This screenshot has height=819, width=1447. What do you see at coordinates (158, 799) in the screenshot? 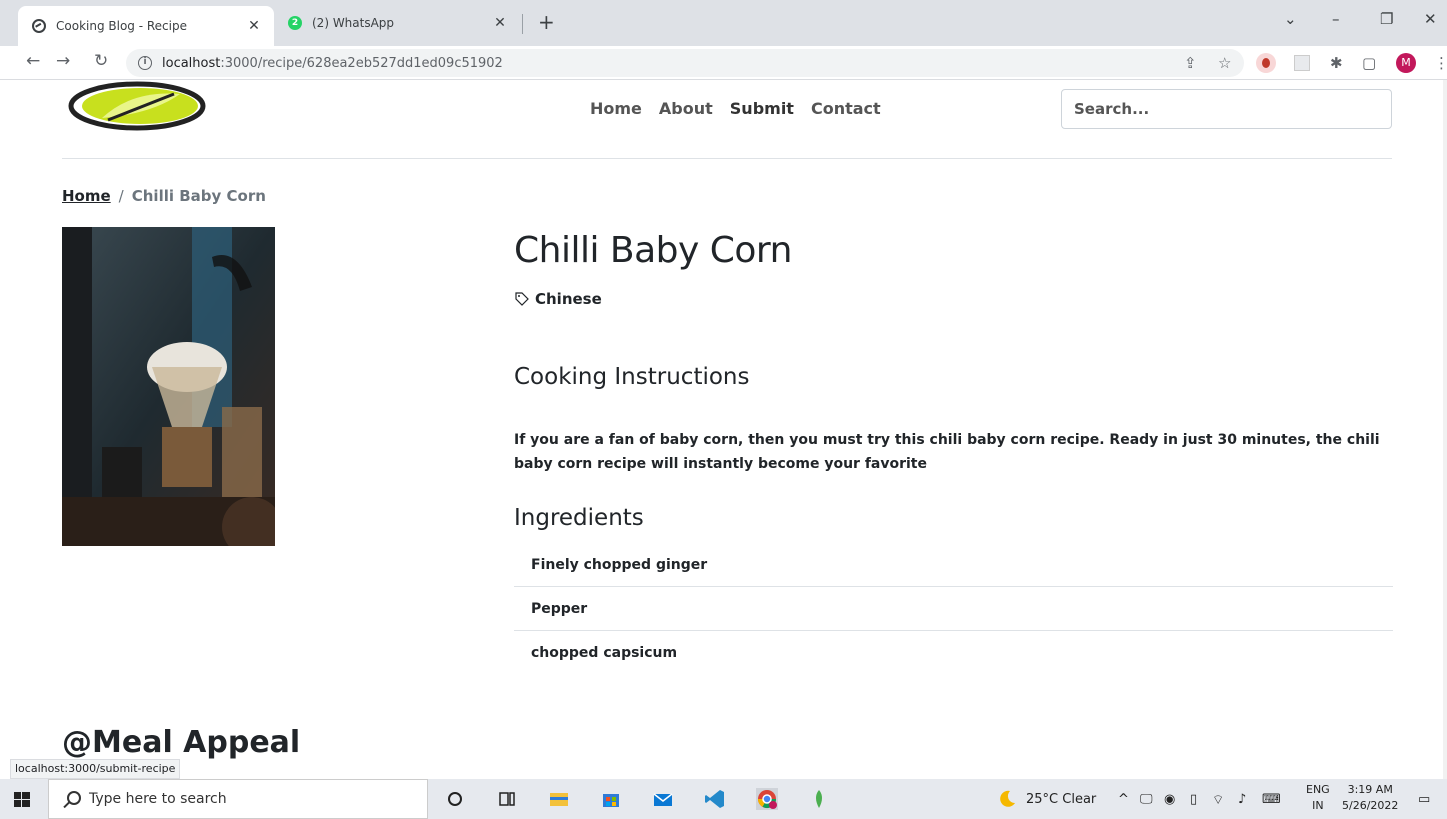
I see `taskbar-search-placeholder: Type here to search` at bounding box center [158, 799].